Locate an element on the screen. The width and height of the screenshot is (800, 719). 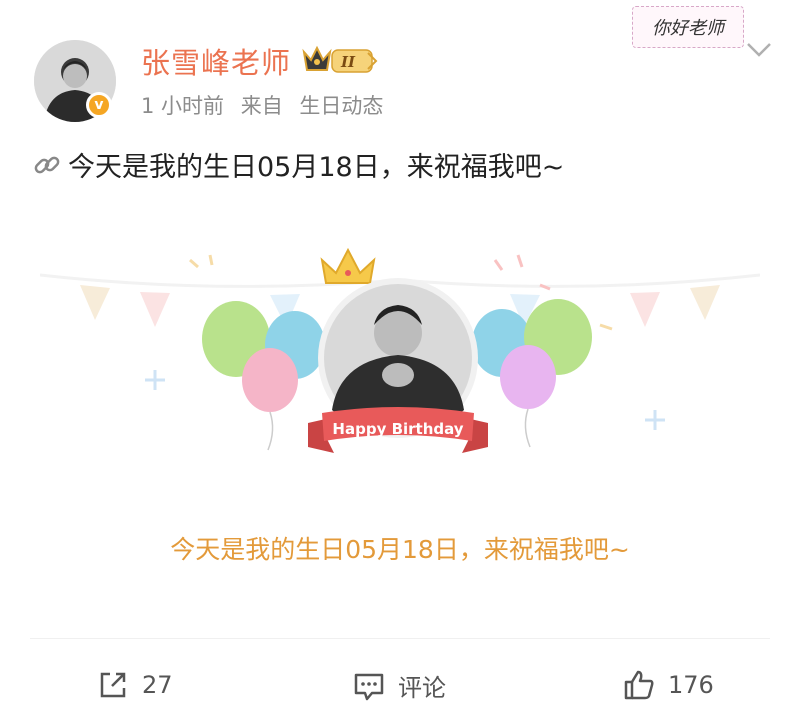
vip-crown-badge-icon: II is located at coordinates (340, 59).